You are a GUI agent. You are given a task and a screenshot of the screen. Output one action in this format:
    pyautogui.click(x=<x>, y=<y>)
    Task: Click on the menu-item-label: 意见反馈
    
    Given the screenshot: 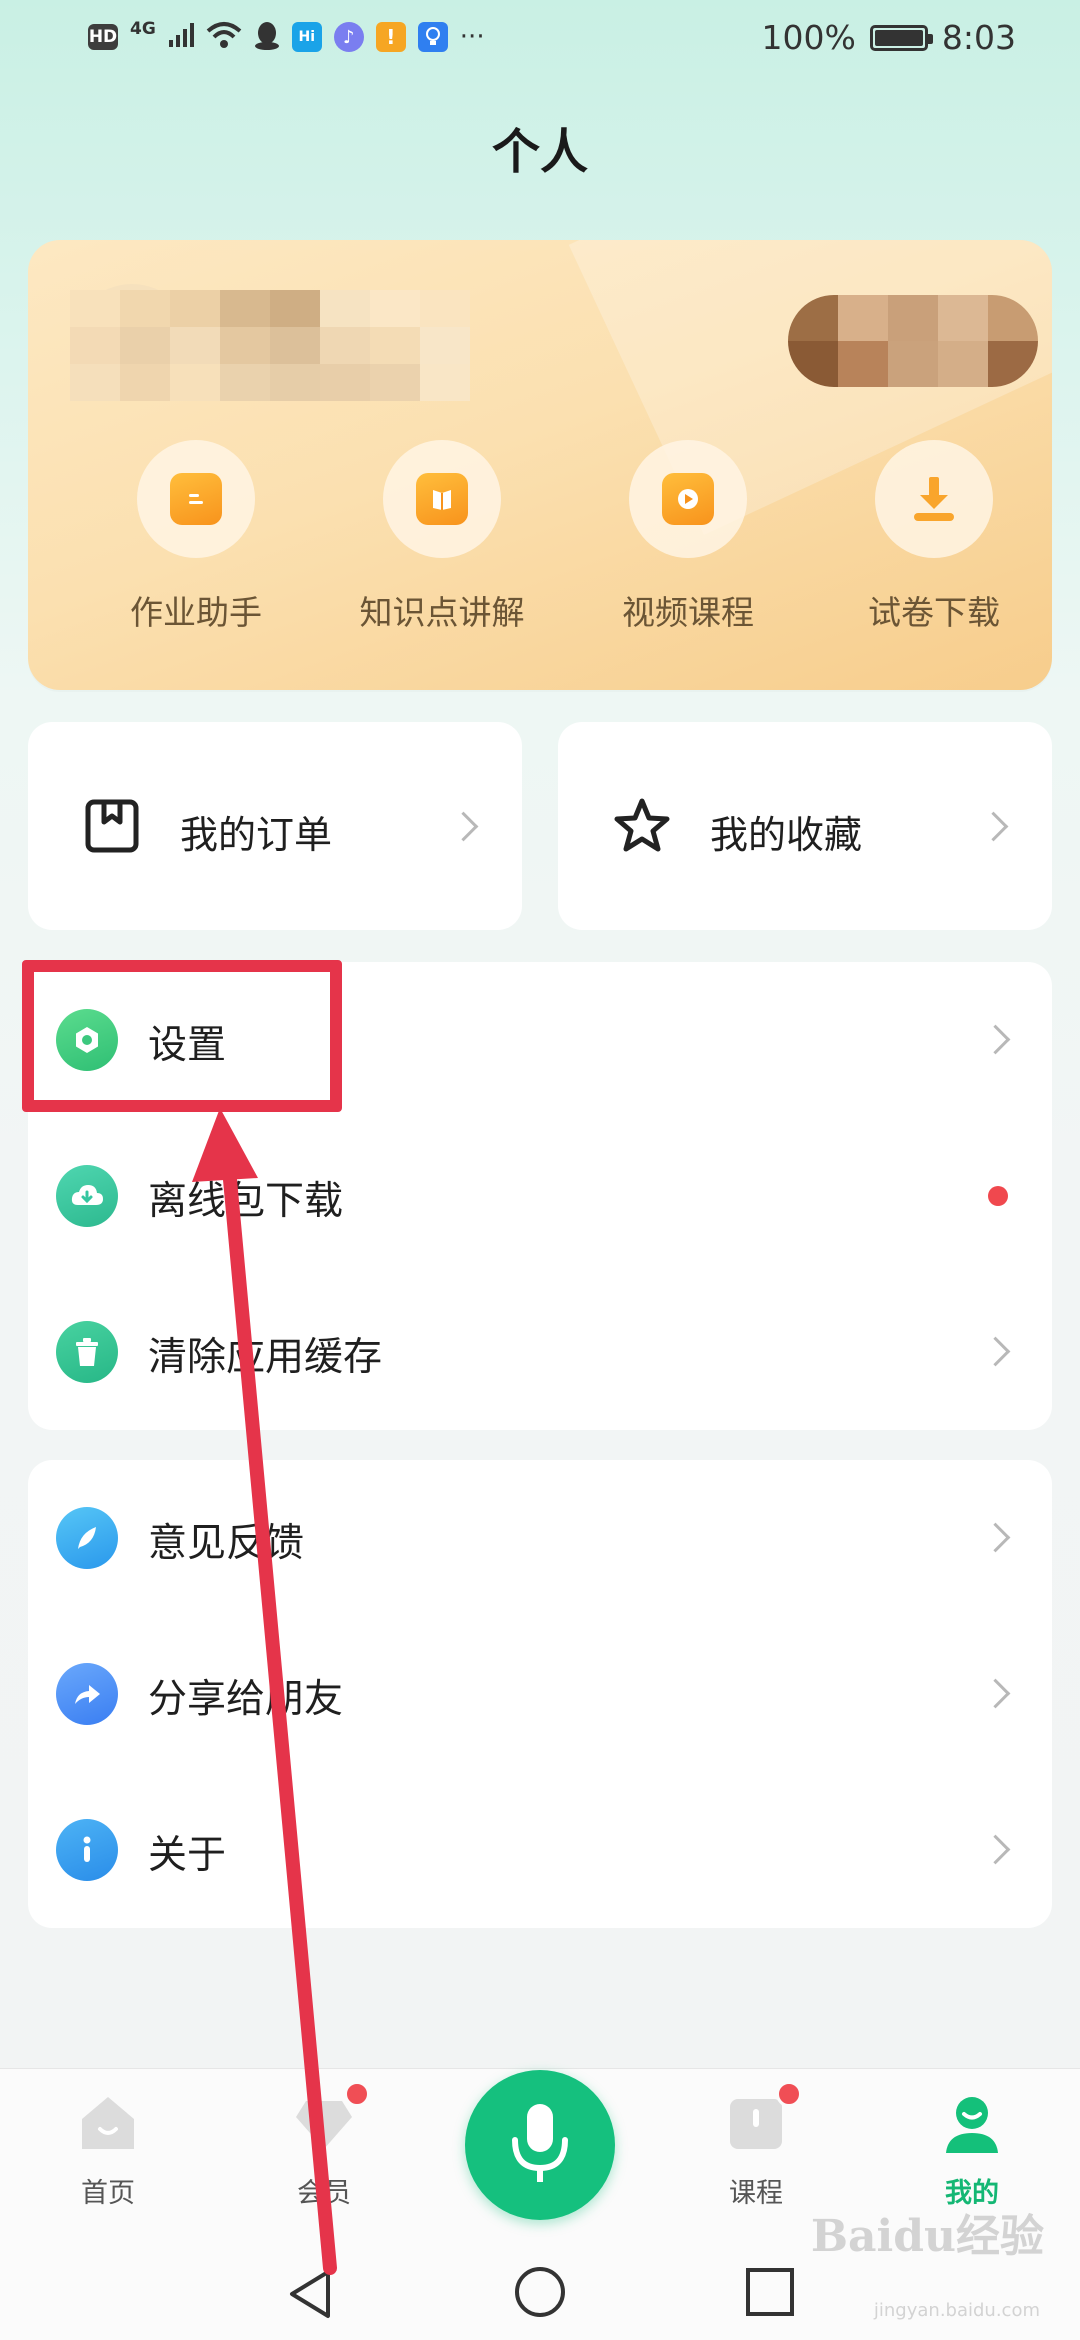 What is the action you would take?
    pyautogui.click(x=226, y=1543)
    